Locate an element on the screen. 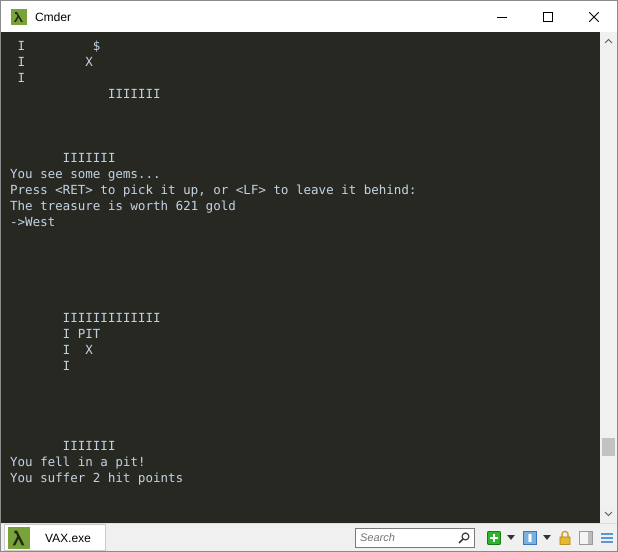  lock-icon is located at coordinates (565, 537).